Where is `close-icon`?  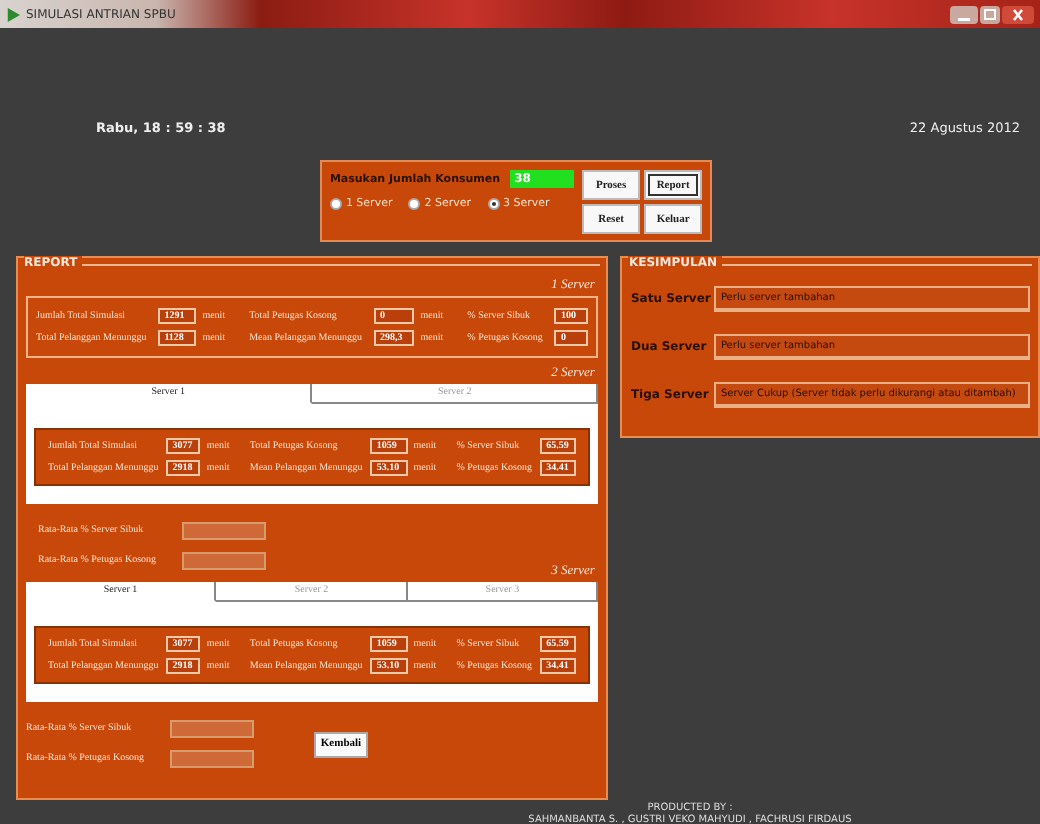
close-icon is located at coordinates (1018, 14).